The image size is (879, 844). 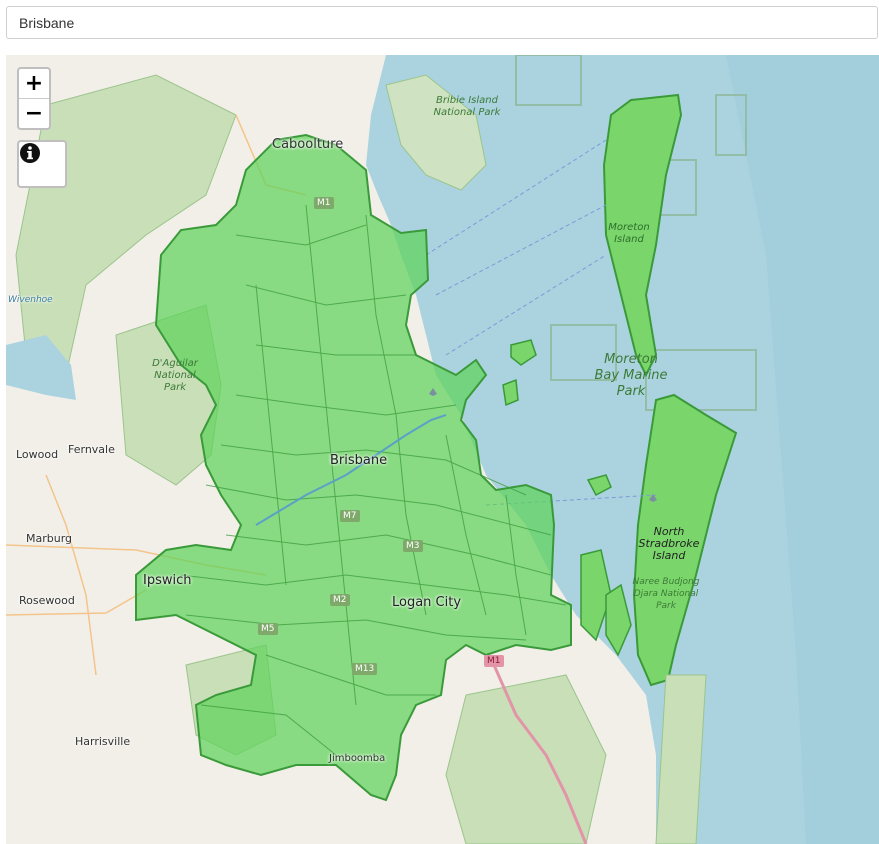 I want to click on label-bribie-island-park: Bribie Island National Park, so click(x=467, y=106).